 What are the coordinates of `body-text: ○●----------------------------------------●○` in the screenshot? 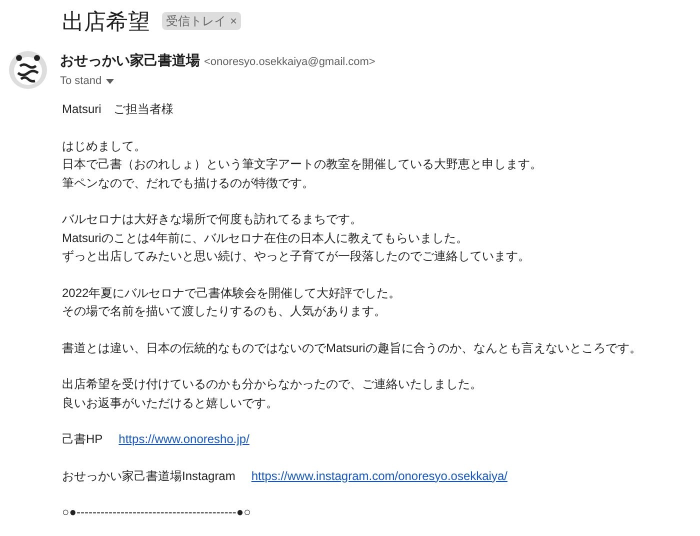 It's located at (157, 512).